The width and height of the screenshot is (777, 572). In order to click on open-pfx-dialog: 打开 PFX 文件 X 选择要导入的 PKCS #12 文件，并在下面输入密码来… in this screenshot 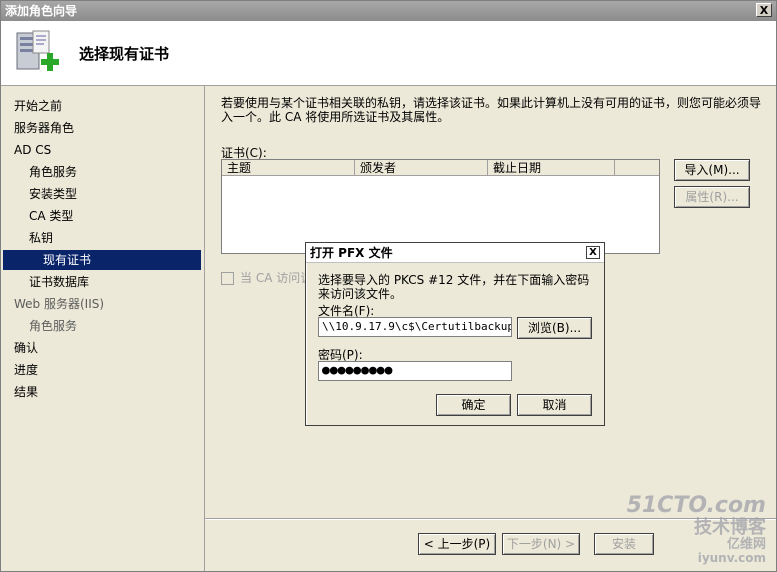, I will do `click(455, 334)`.